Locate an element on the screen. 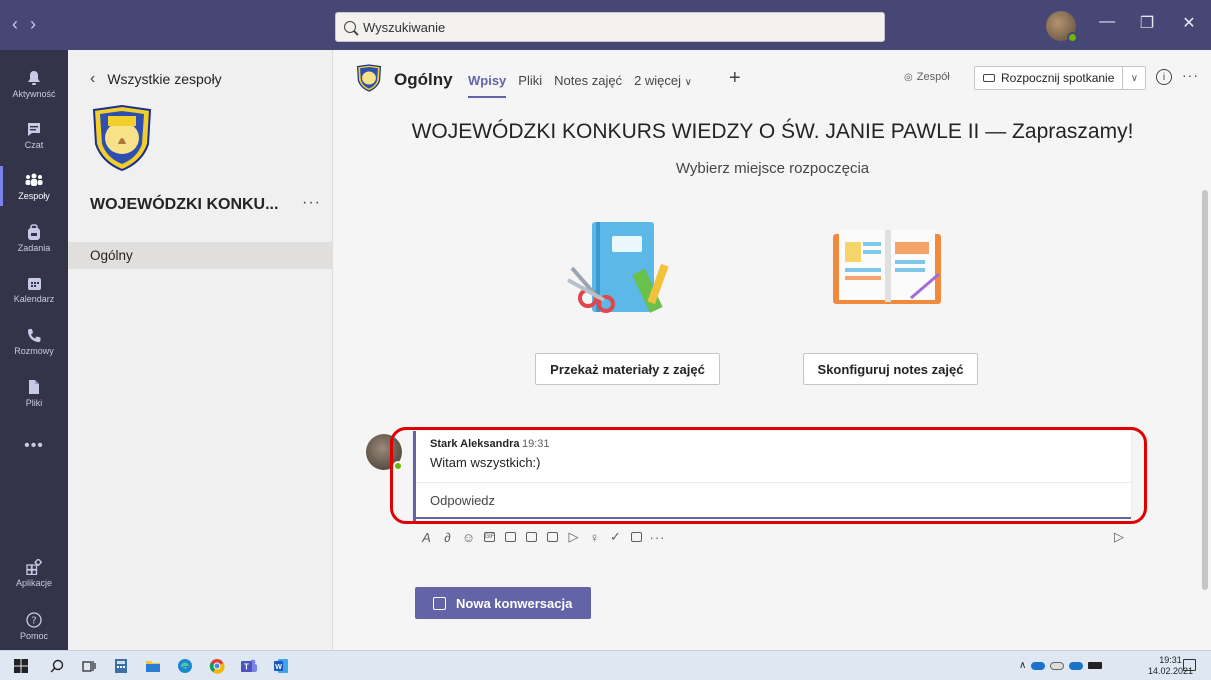  chevron-up-icon: ∧ is located at coordinates (1022, 665).